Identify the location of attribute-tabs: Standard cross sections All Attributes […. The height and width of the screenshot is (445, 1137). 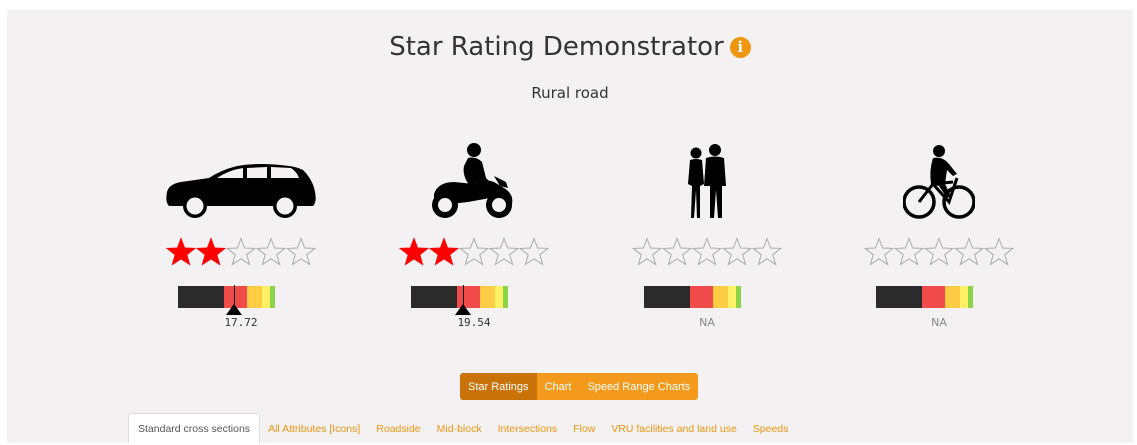
(462, 428).